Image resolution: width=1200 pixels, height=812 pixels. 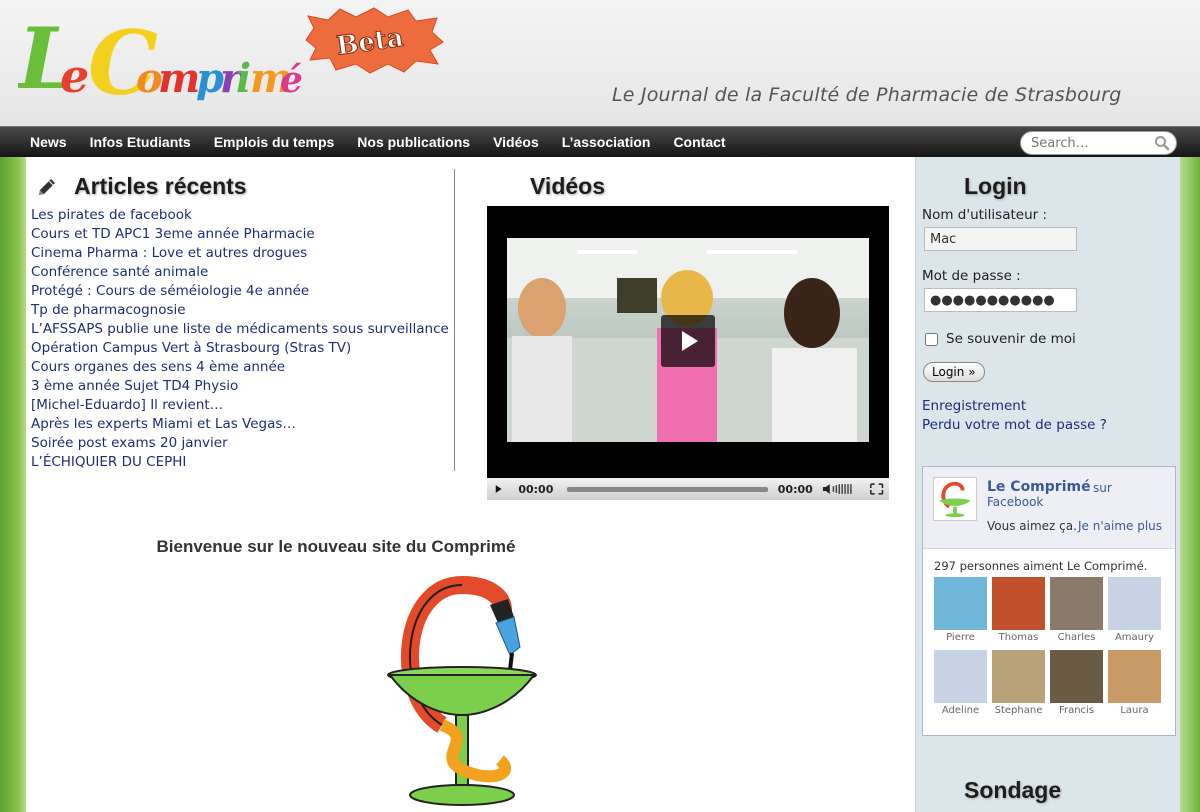 I want to click on nav-item-contact: Contact, so click(x=699, y=142).